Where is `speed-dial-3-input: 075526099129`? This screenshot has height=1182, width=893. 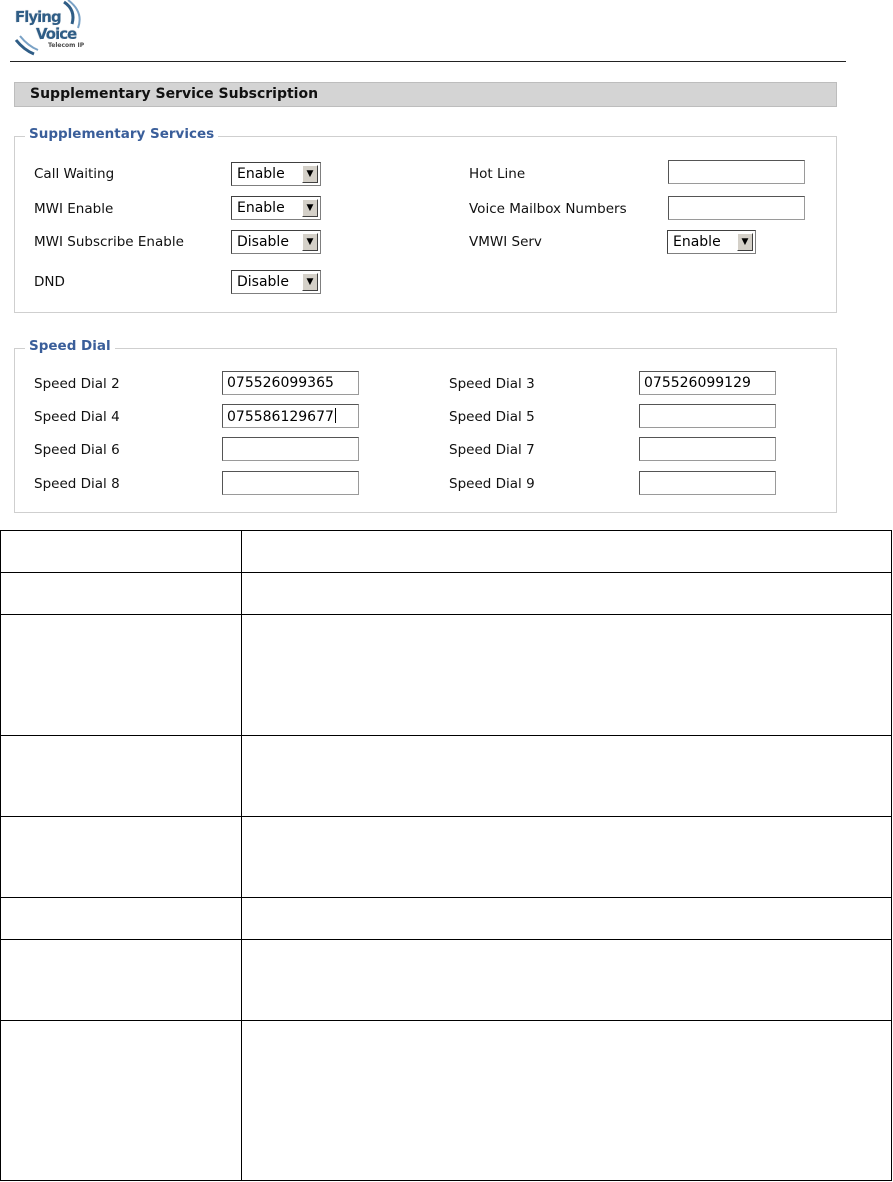 speed-dial-3-input: 075526099129 is located at coordinates (707, 383).